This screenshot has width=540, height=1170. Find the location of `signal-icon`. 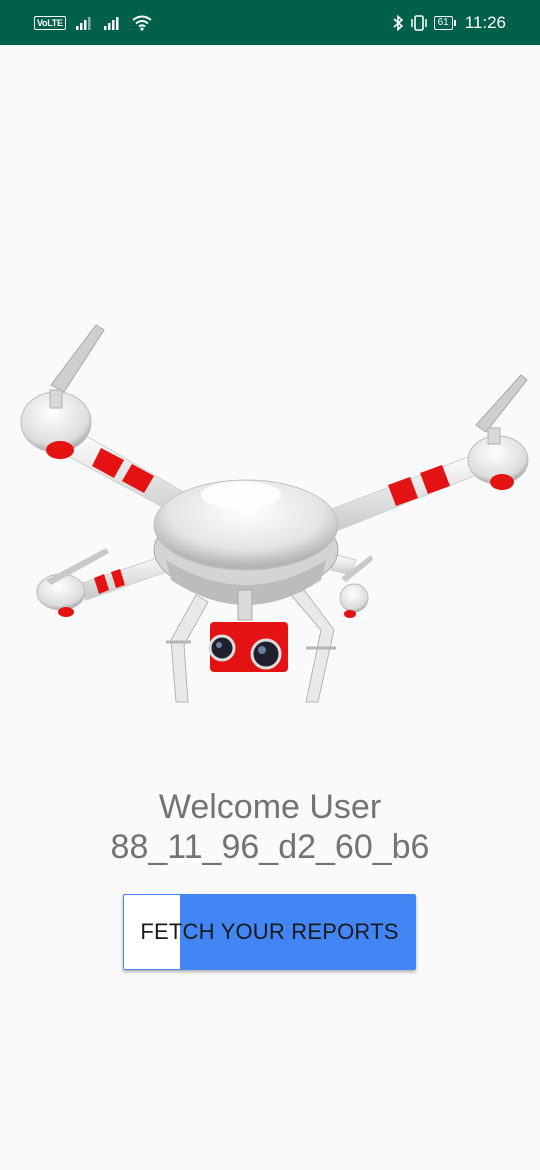

signal-icon is located at coordinates (83, 23).